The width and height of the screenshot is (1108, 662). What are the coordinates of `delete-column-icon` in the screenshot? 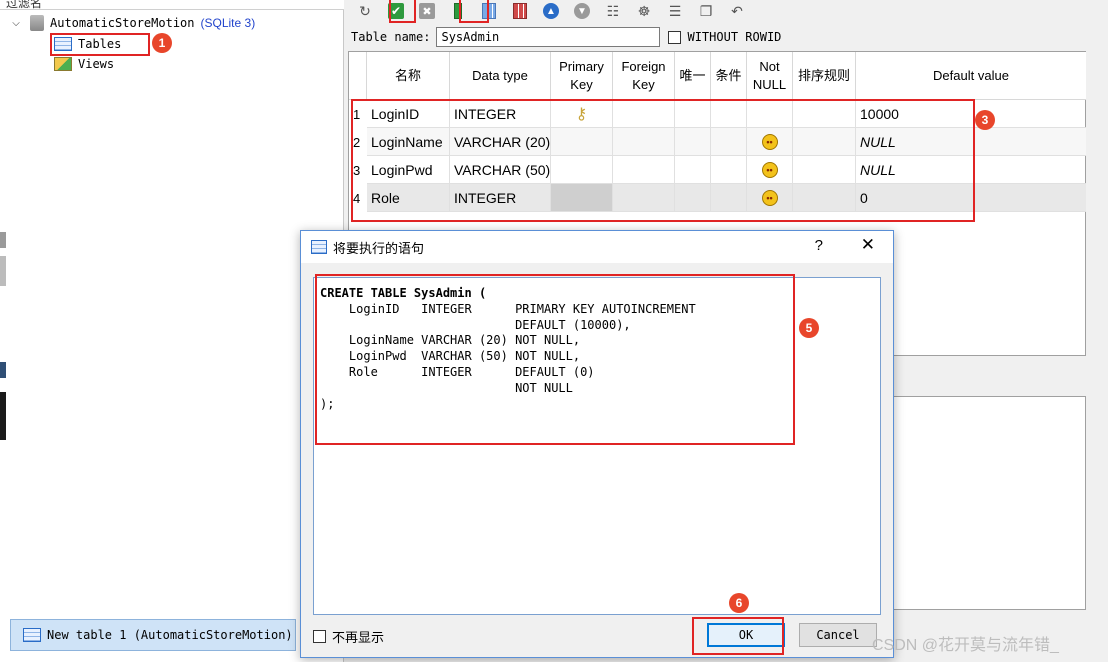 It's located at (520, 11).